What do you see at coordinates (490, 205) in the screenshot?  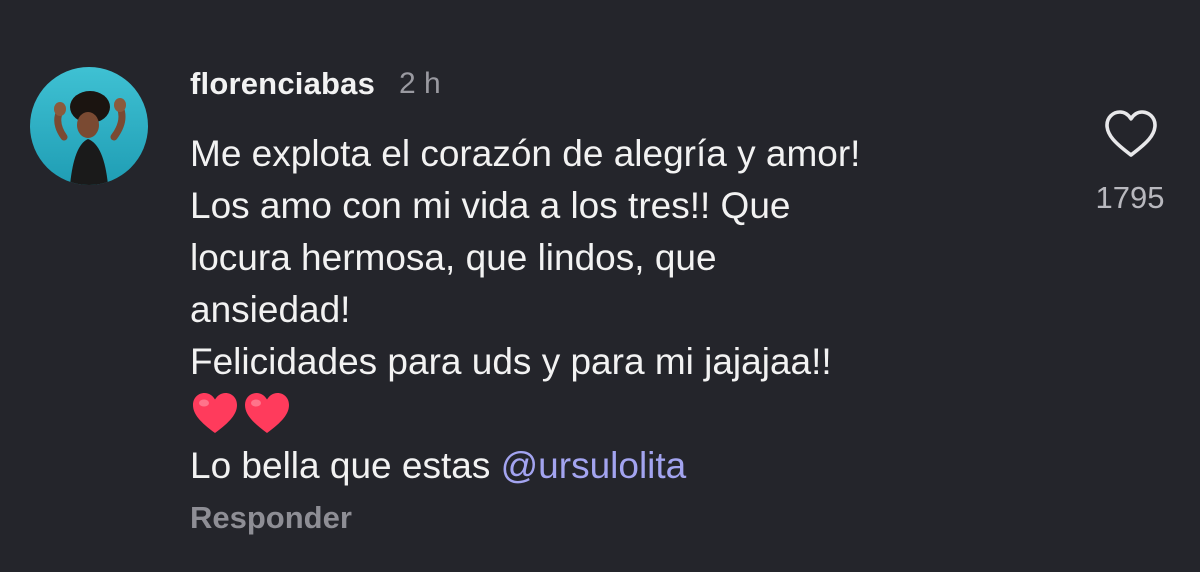 I see `comment-line: Los amo con mi vida a los tres!! Que` at bounding box center [490, 205].